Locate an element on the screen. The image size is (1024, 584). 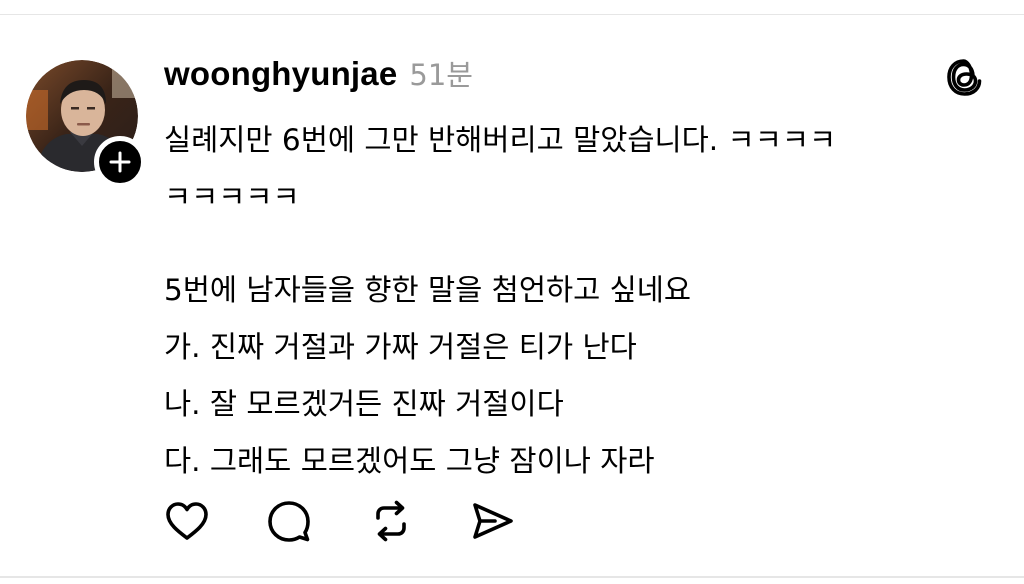
reply-button is located at coordinates (289, 521).